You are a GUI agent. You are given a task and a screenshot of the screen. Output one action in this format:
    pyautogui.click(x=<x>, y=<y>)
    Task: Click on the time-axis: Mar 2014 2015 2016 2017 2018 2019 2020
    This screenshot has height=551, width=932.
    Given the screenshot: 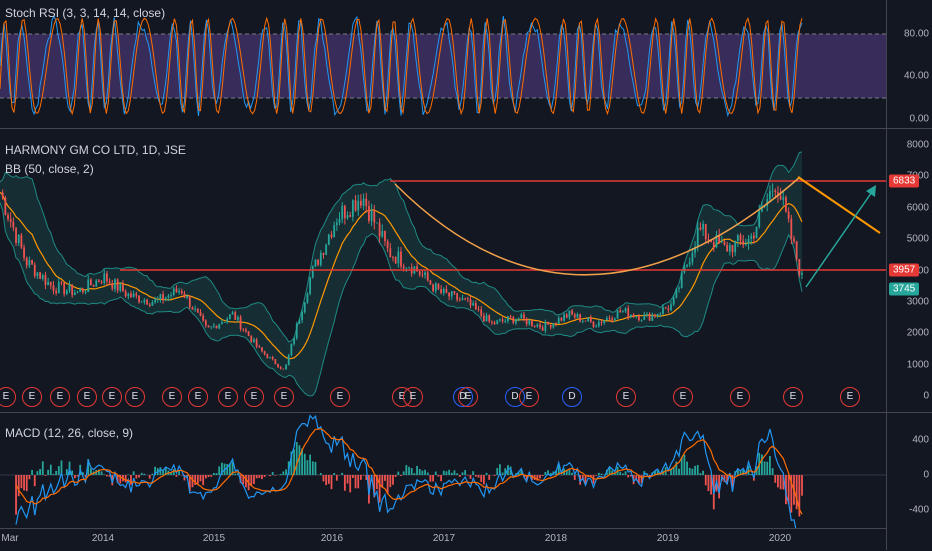 What is the action you would take?
    pyautogui.click(x=443, y=539)
    